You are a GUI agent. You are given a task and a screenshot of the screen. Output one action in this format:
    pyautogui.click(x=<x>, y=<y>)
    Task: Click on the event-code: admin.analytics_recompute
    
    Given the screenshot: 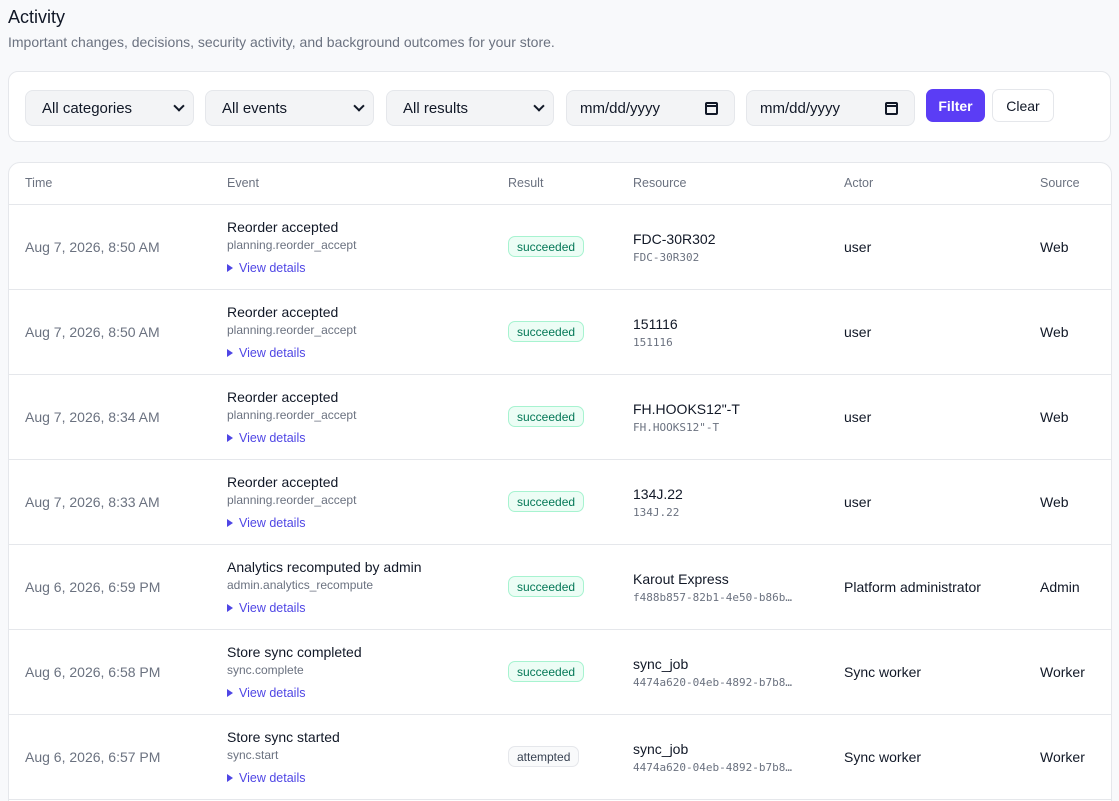 What is the action you would take?
    pyautogui.click(x=300, y=585)
    